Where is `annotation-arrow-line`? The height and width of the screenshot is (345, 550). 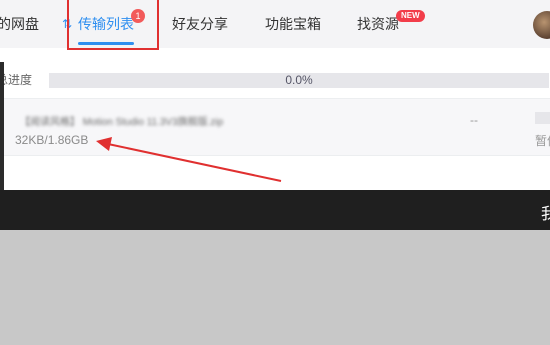
annotation-arrow-line is located at coordinates (194, 162).